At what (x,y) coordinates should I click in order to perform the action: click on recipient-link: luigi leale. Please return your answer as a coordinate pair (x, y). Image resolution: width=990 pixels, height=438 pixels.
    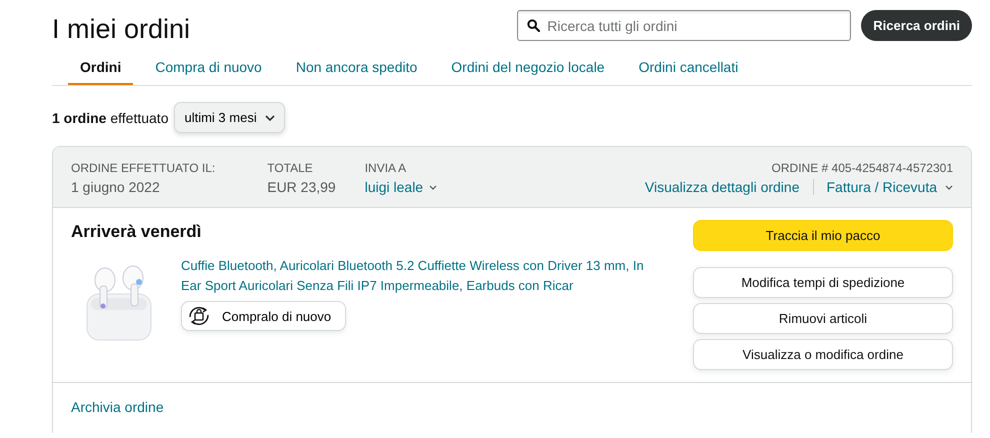
    Looking at the image, I should click on (401, 187).